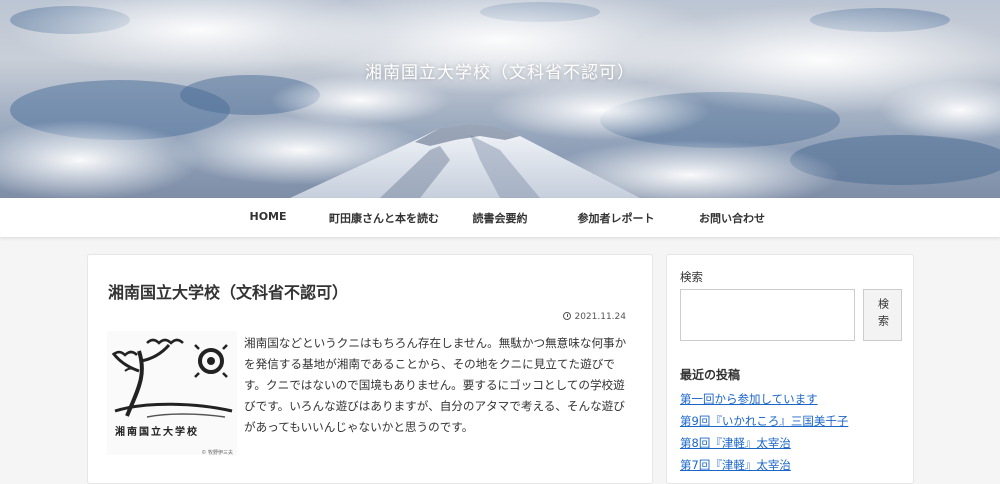  I want to click on recent-posts-heading: 最近の投稿, so click(710, 375).